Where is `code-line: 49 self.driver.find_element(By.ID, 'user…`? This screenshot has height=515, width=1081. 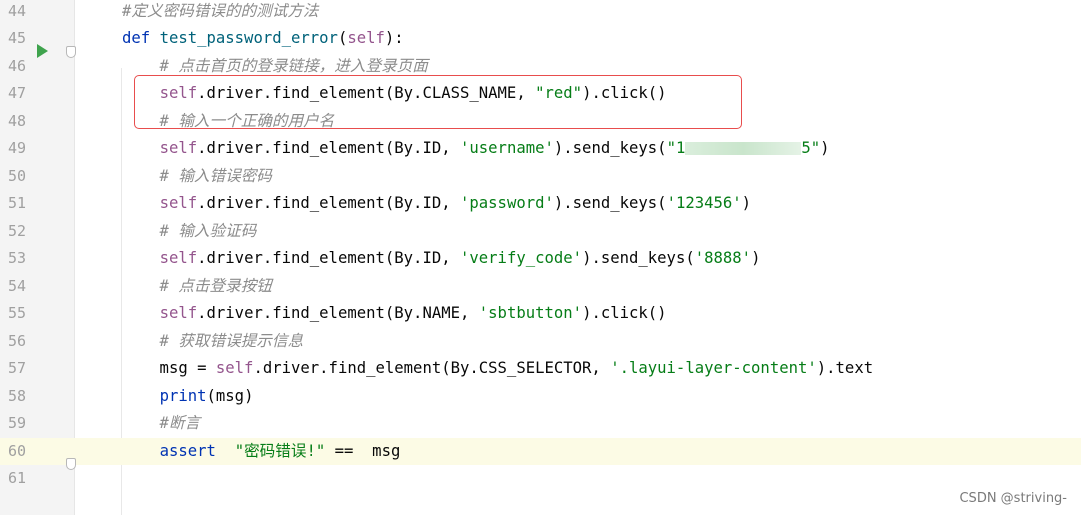
code-line: 49 self.driver.find_element(By.ID, 'user… is located at coordinates (540, 149).